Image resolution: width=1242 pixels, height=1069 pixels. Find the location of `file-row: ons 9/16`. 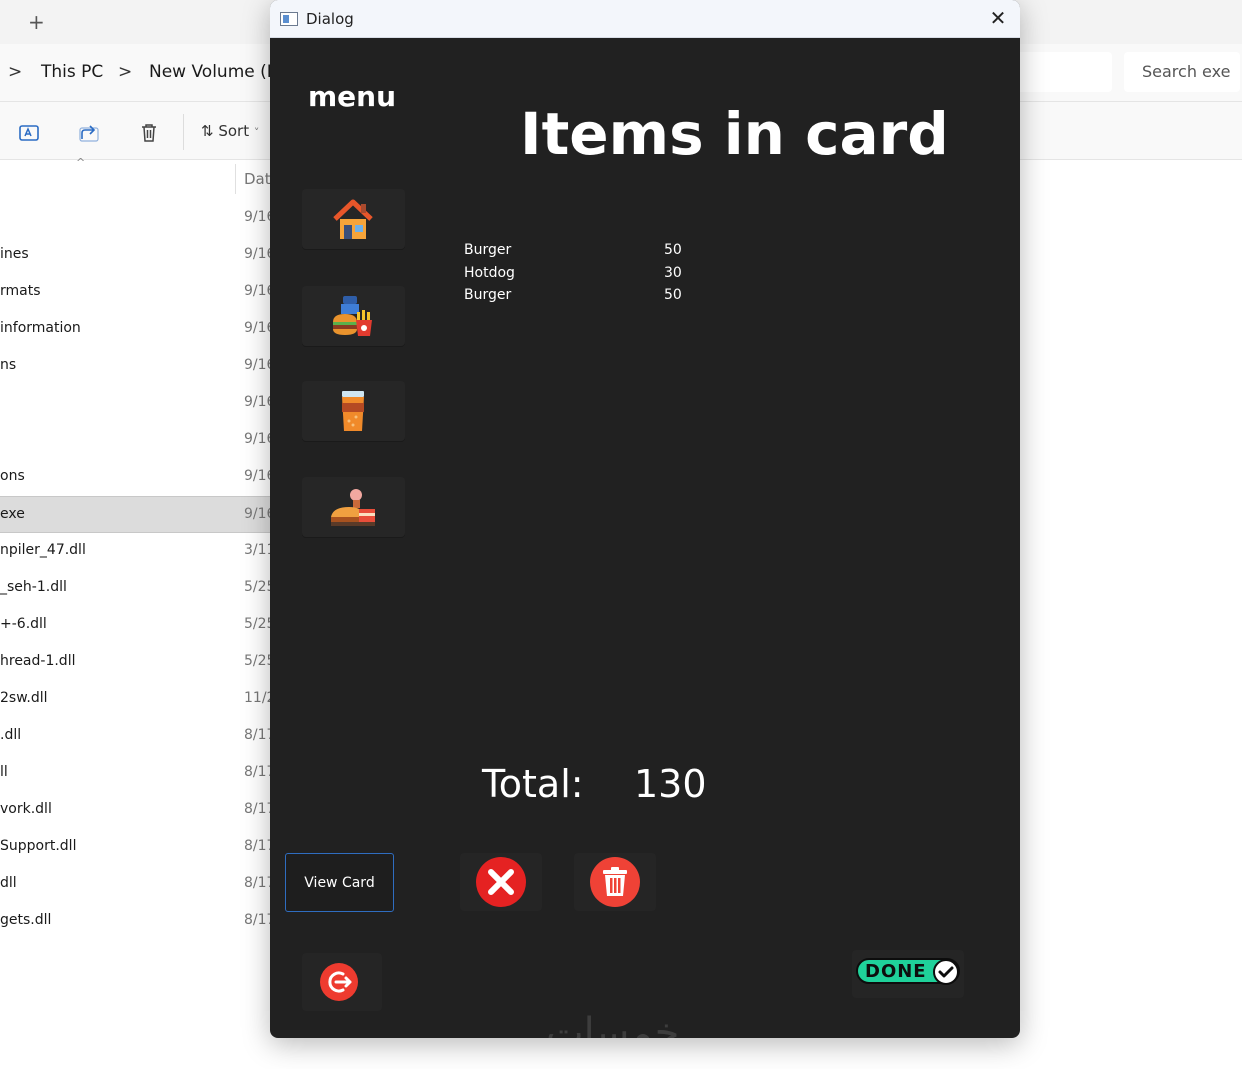

file-row: ons 9/16 is located at coordinates (137, 477).